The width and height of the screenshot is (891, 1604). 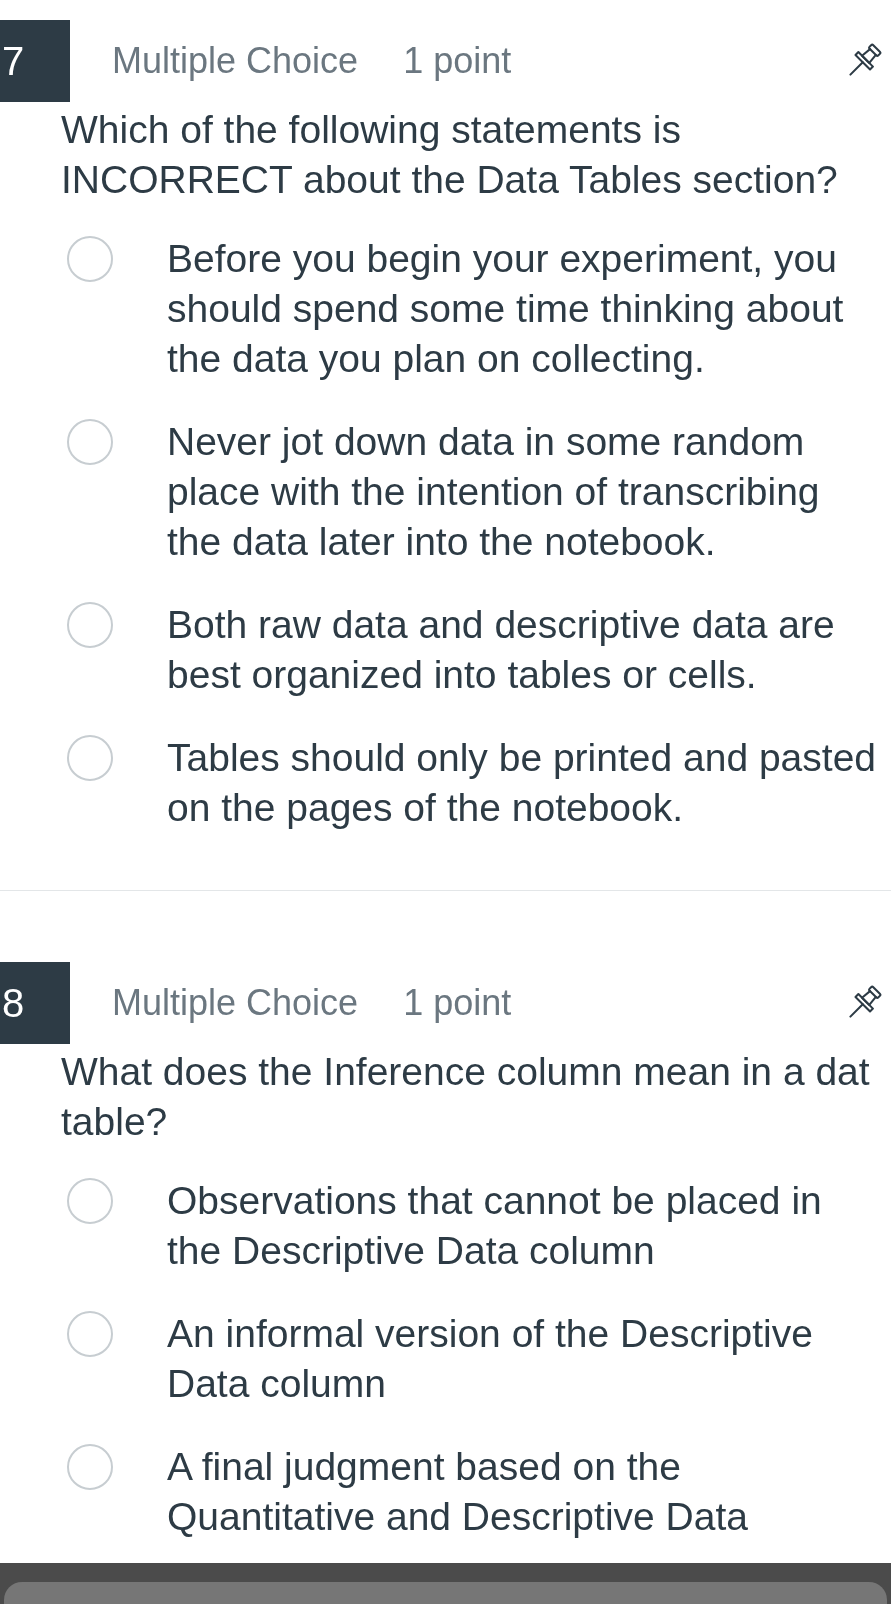 I want to click on answer-option-text: Before you begin your experiment, you should spend some time thinking about the data you plan on collecting., so click(x=525, y=309).